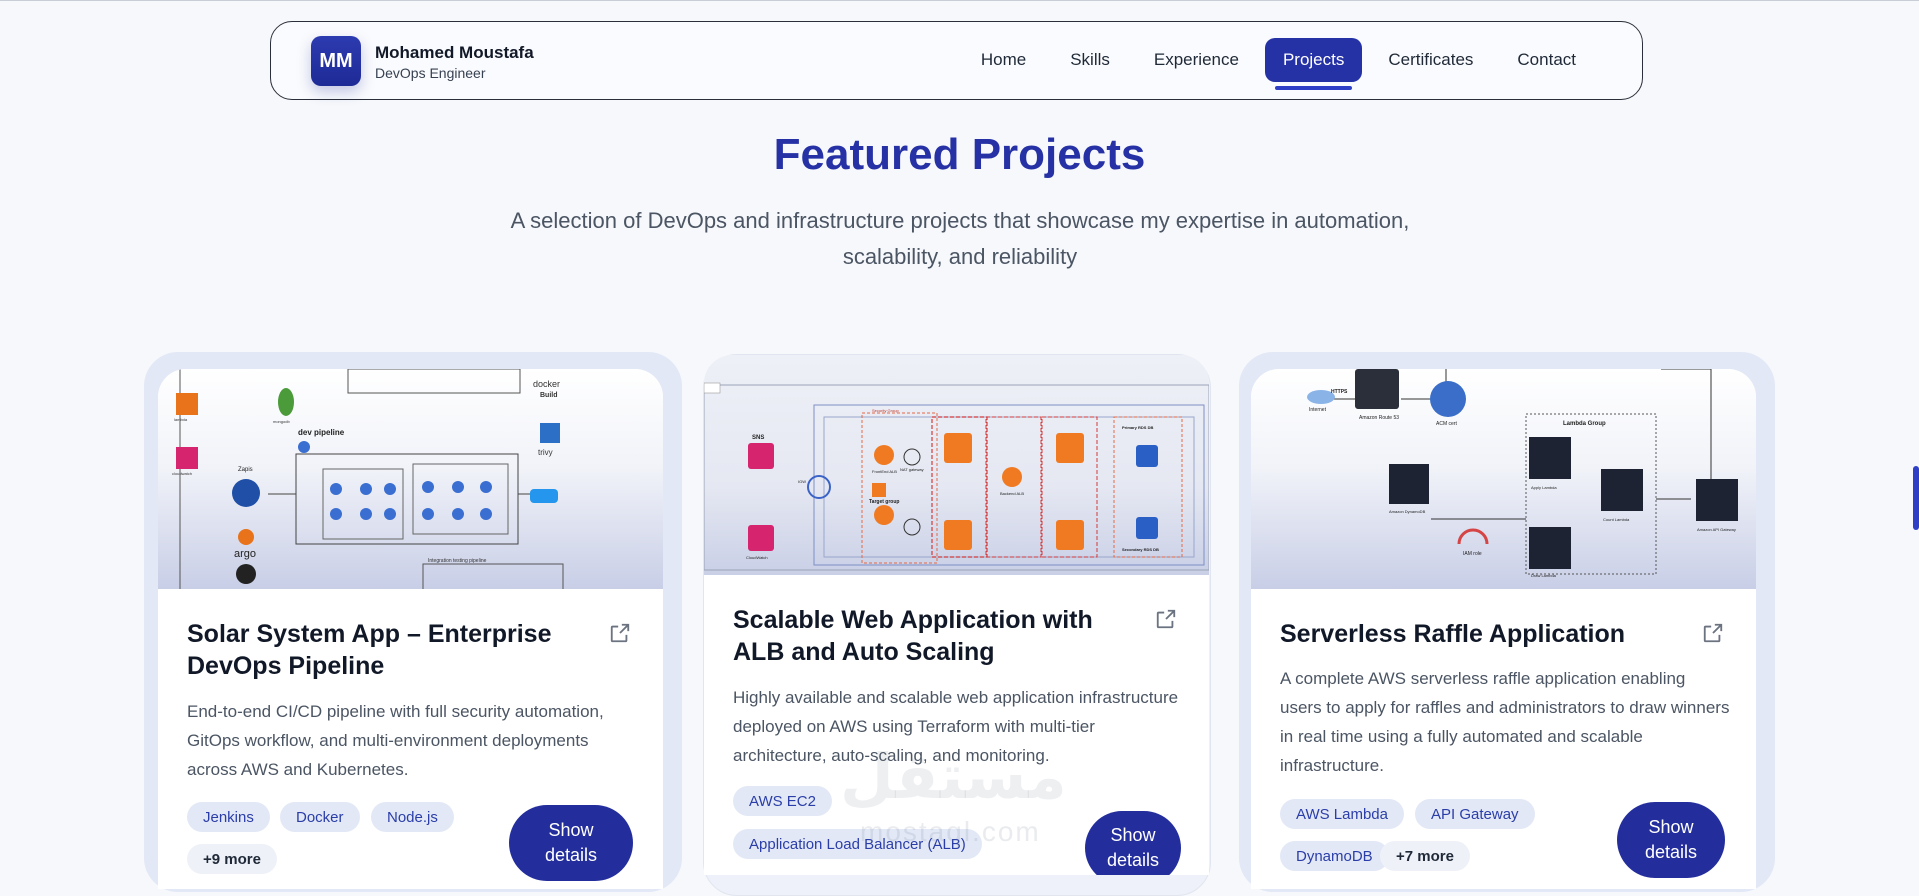 The width and height of the screenshot is (1919, 896). Describe the element at coordinates (1616, 519) in the screenshot. I see `diagram-label: Count Lambda` at that location.